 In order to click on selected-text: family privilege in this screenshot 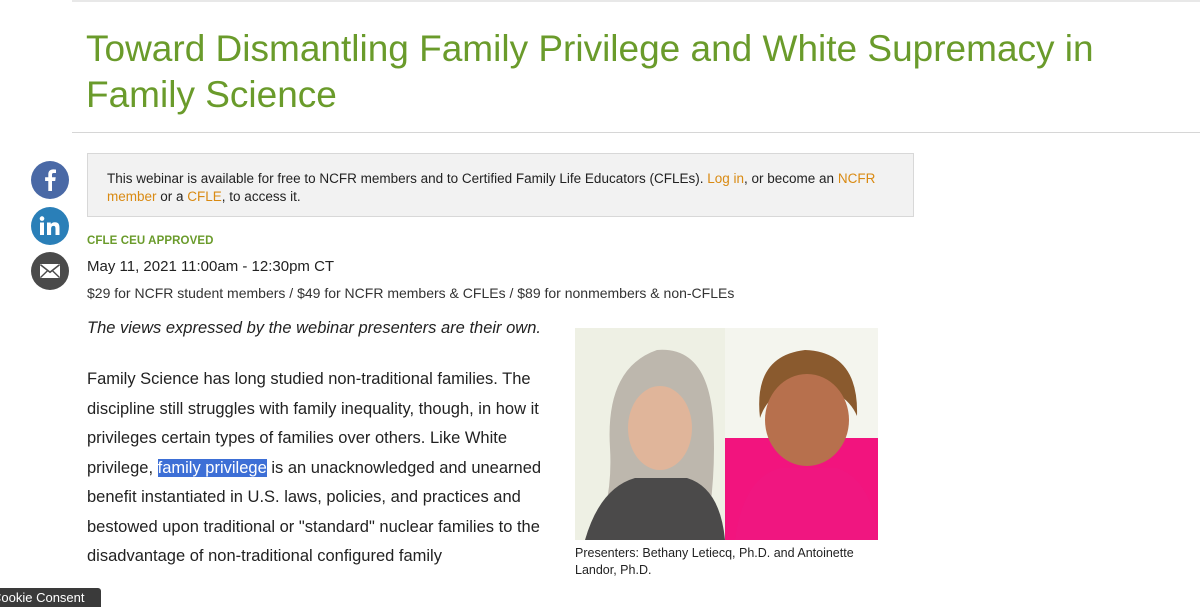, I will do `click(212, 467)`.